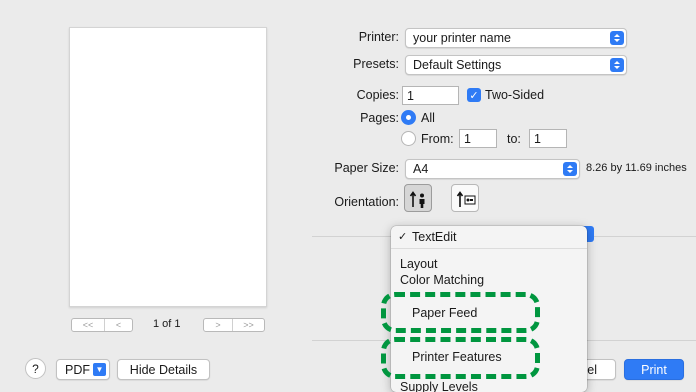  I want to click on pages-from-radio, so click(408, 138).